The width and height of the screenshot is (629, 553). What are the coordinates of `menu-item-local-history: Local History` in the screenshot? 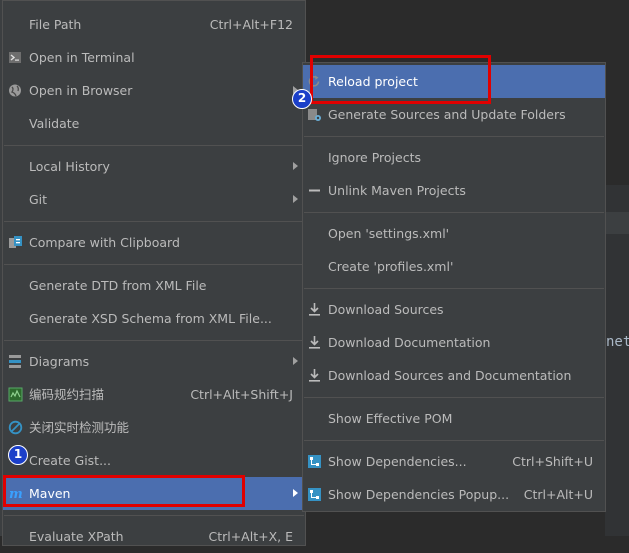 It's located at (154, 166).